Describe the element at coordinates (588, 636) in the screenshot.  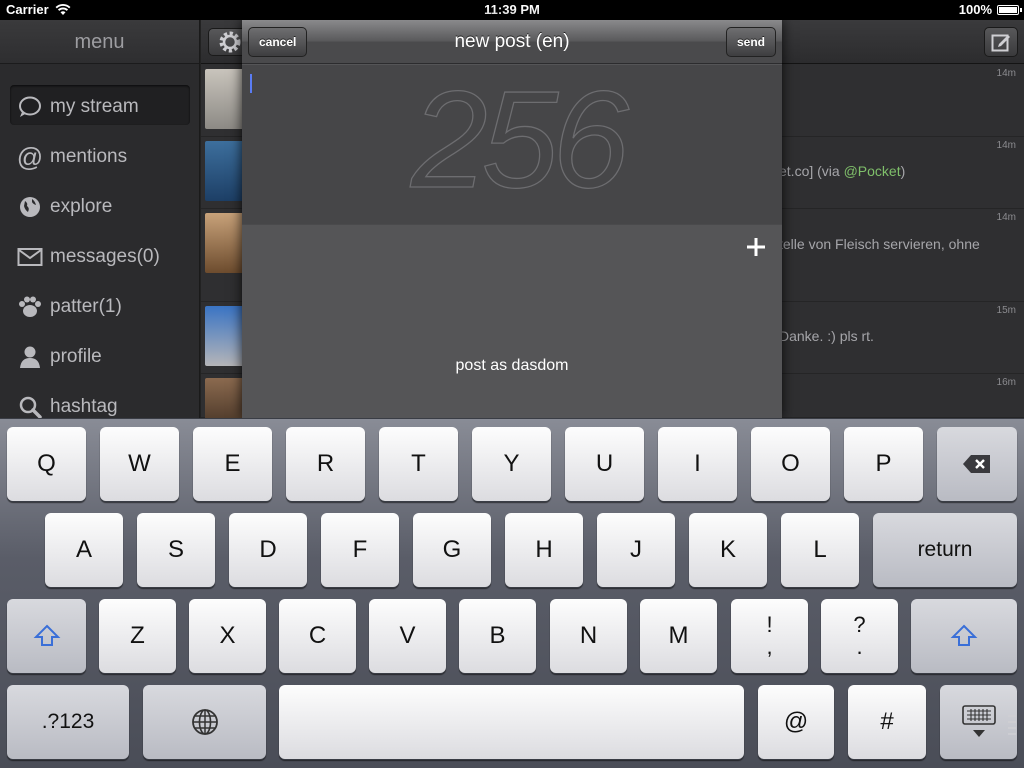
I see `key-n: N` at that location.